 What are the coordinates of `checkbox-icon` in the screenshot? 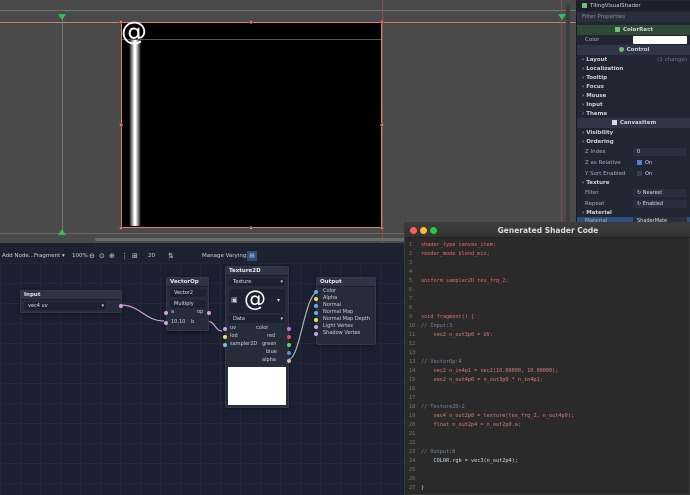 It's located at (639, 173).